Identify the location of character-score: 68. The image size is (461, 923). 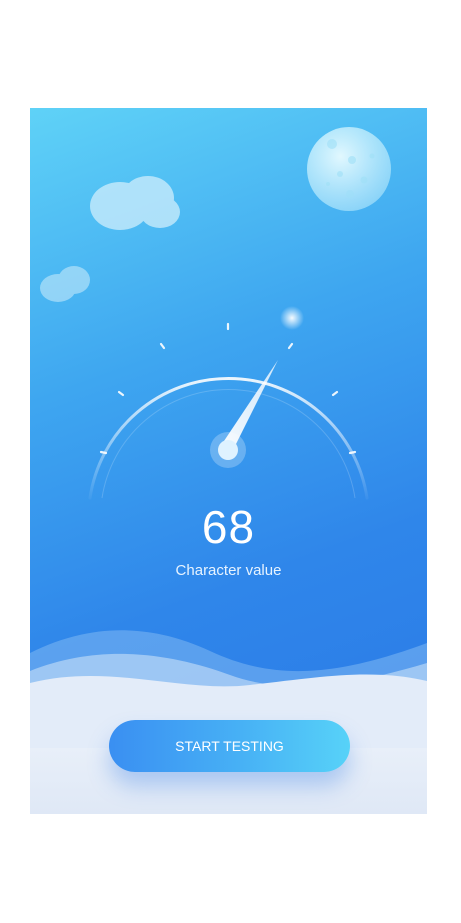
(228, 527).